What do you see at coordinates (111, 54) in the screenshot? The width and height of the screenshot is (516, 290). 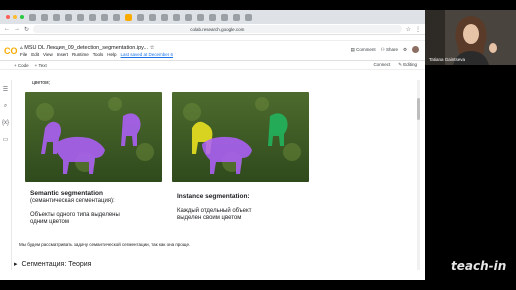 I see `menu-help: Help` at bounding box center [111, 54].